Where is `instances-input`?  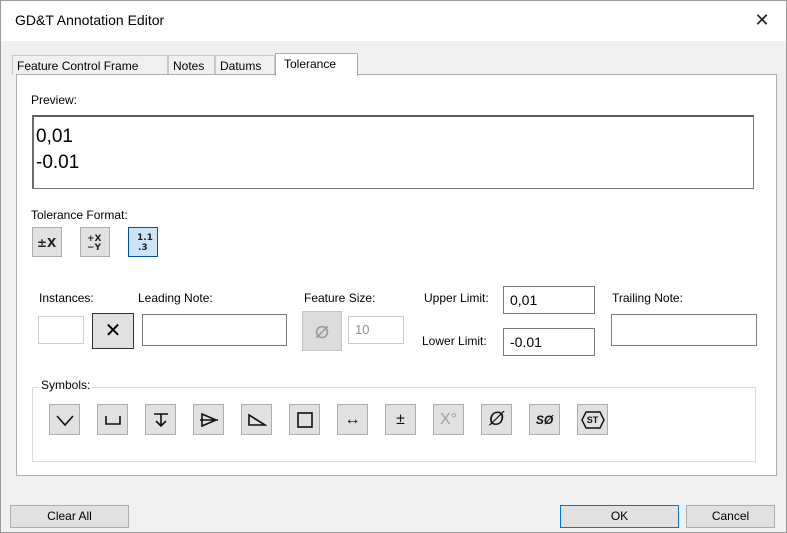
instances-input is located at coordinates (61, 330).